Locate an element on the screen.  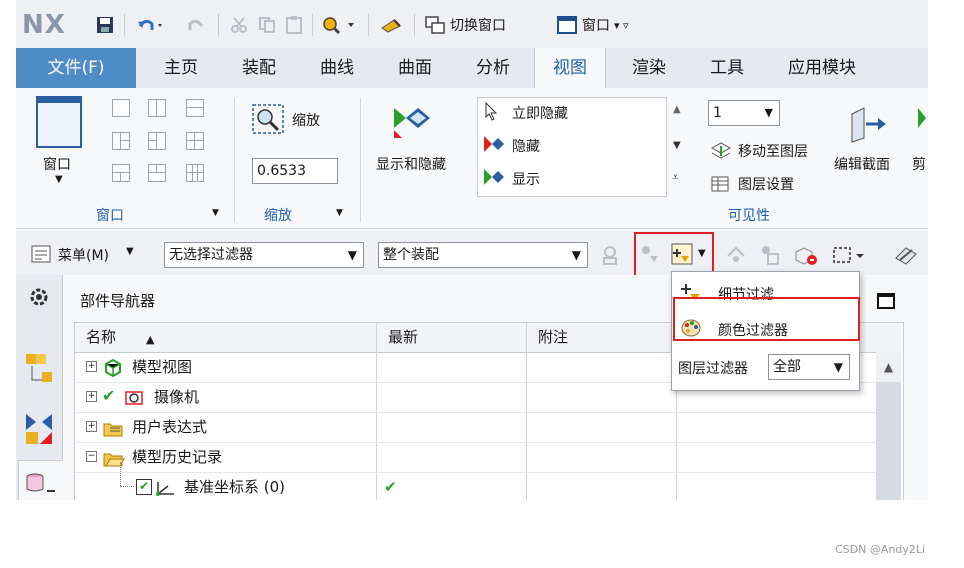
assembly-navigator-icon is located at coordinates (39, 369).